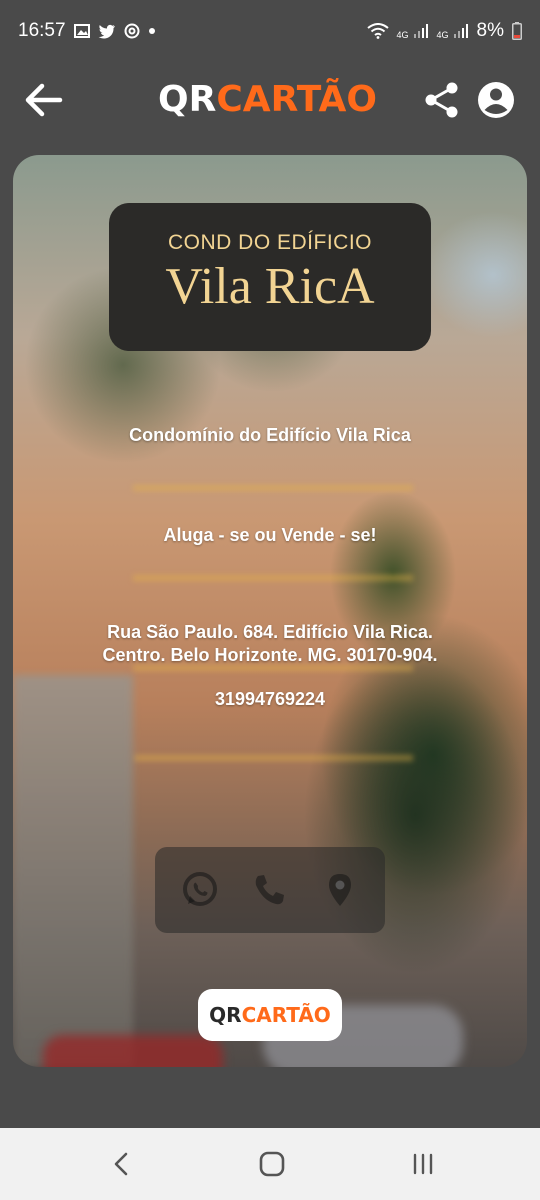 This screenshot has width=540, height=1200. I want to click on nav-recents-button, so click(423, 1164).